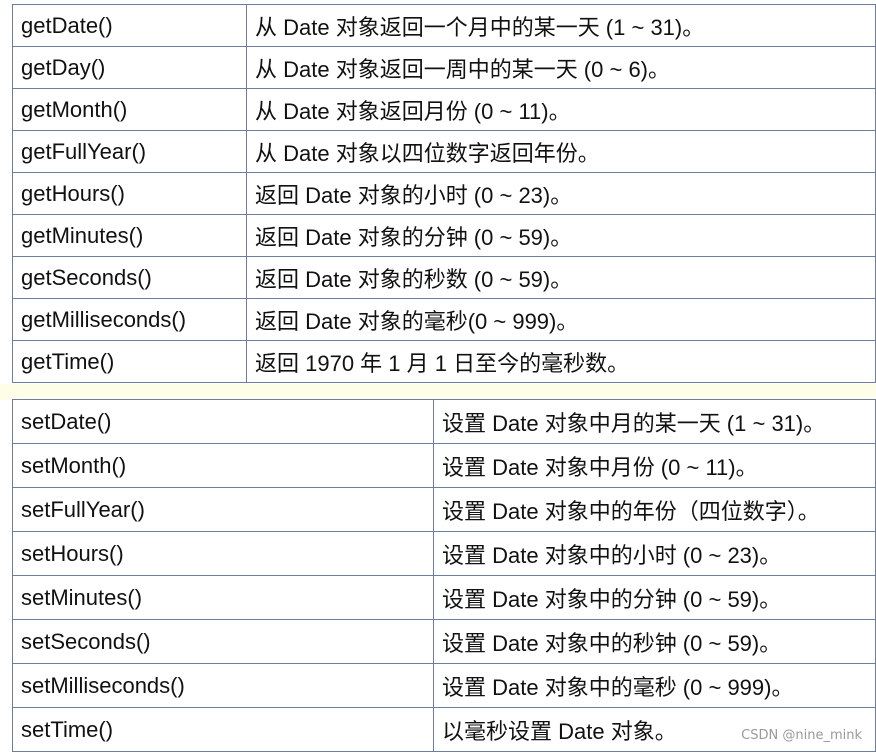 The image size is (876, 754). I want to click on method-name: setMonth(), so click(223, 465).